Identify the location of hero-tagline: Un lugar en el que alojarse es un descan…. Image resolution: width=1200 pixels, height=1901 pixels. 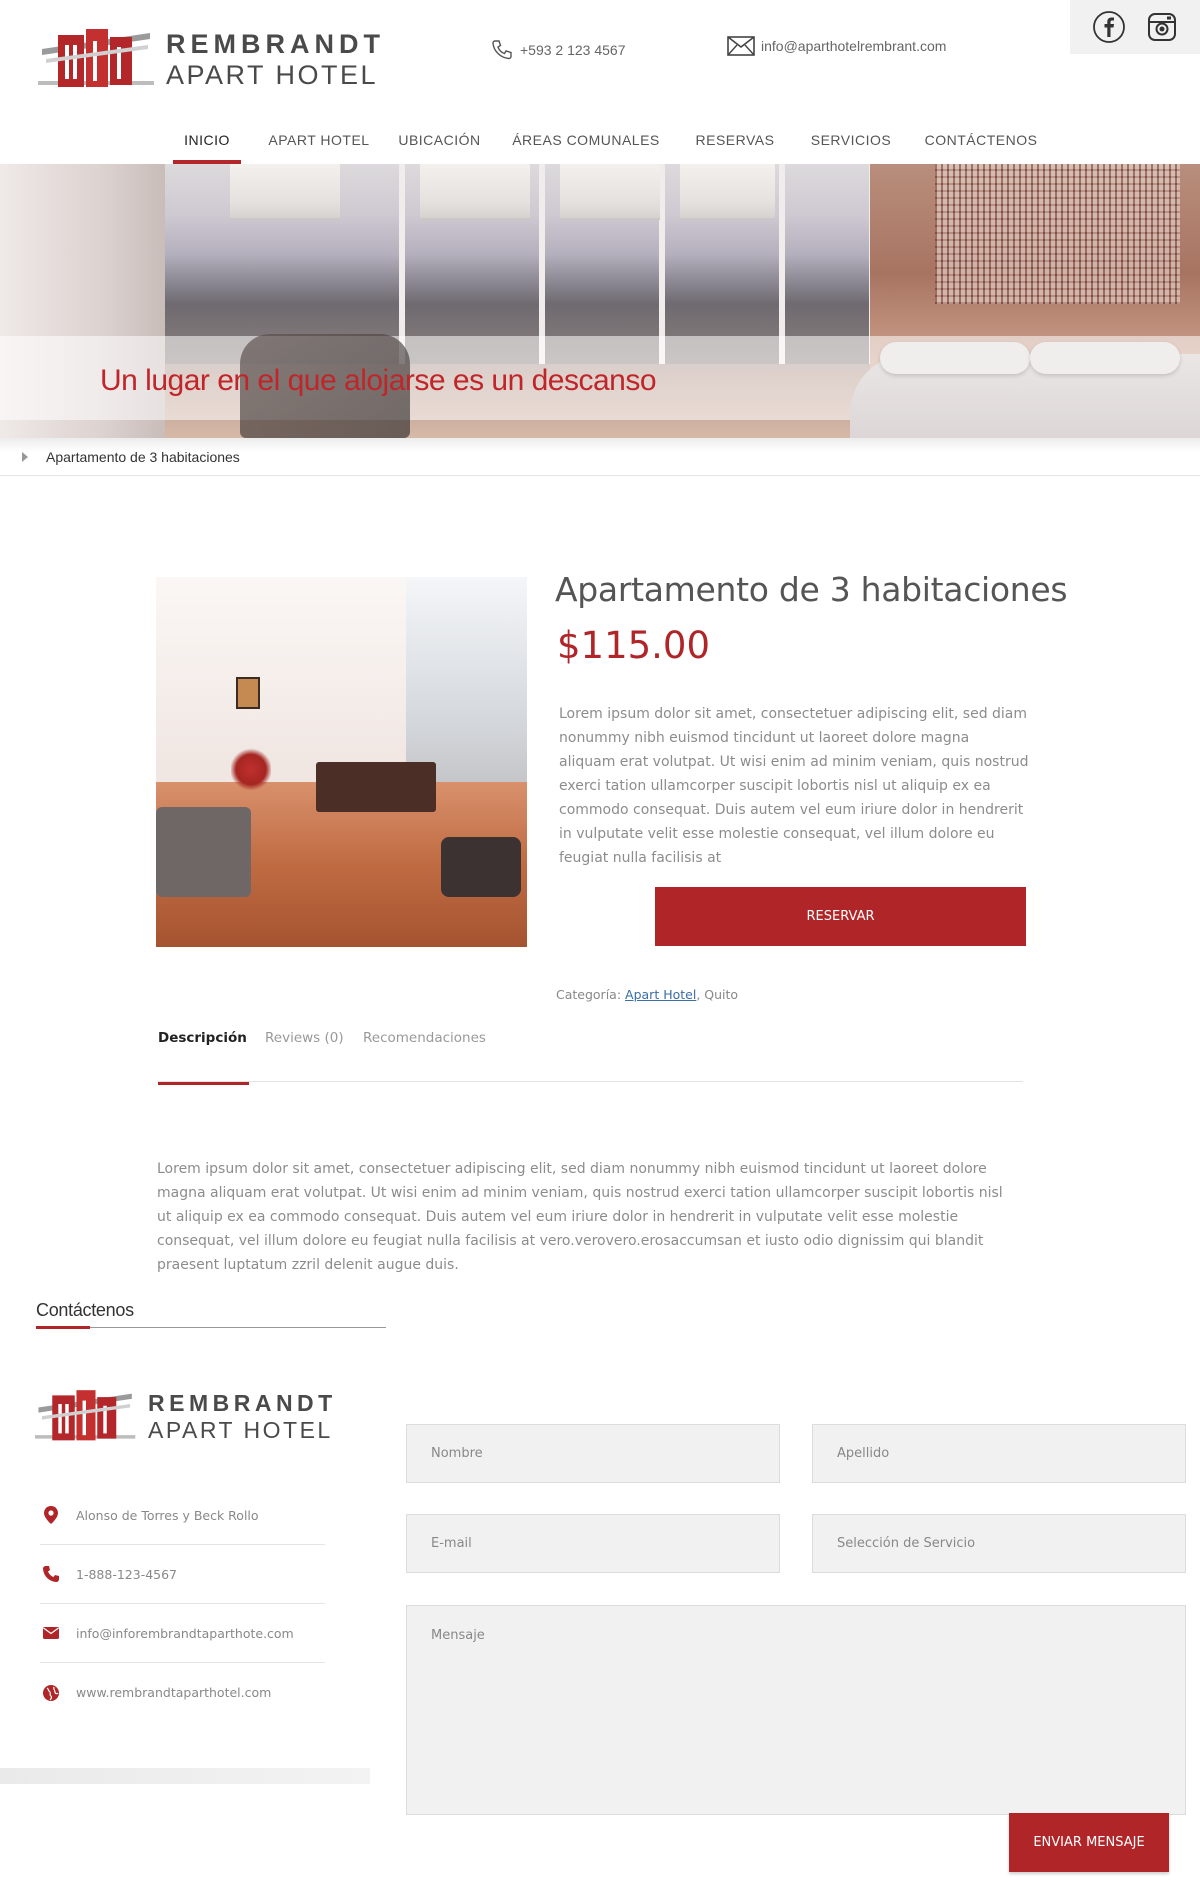
(378, 380).